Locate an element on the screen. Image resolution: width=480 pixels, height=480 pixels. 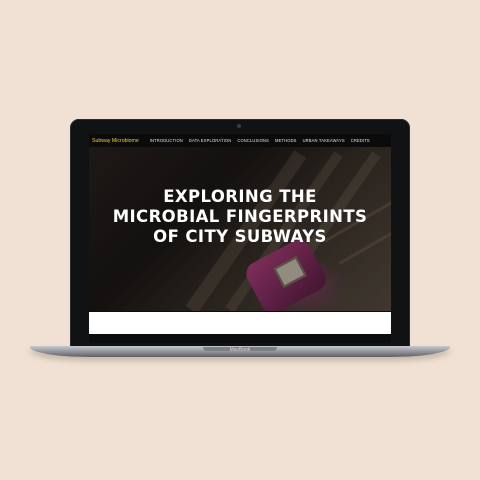
nav-item-data-exploration: DATA EXPLORATION is located at coordinates (210, 140).